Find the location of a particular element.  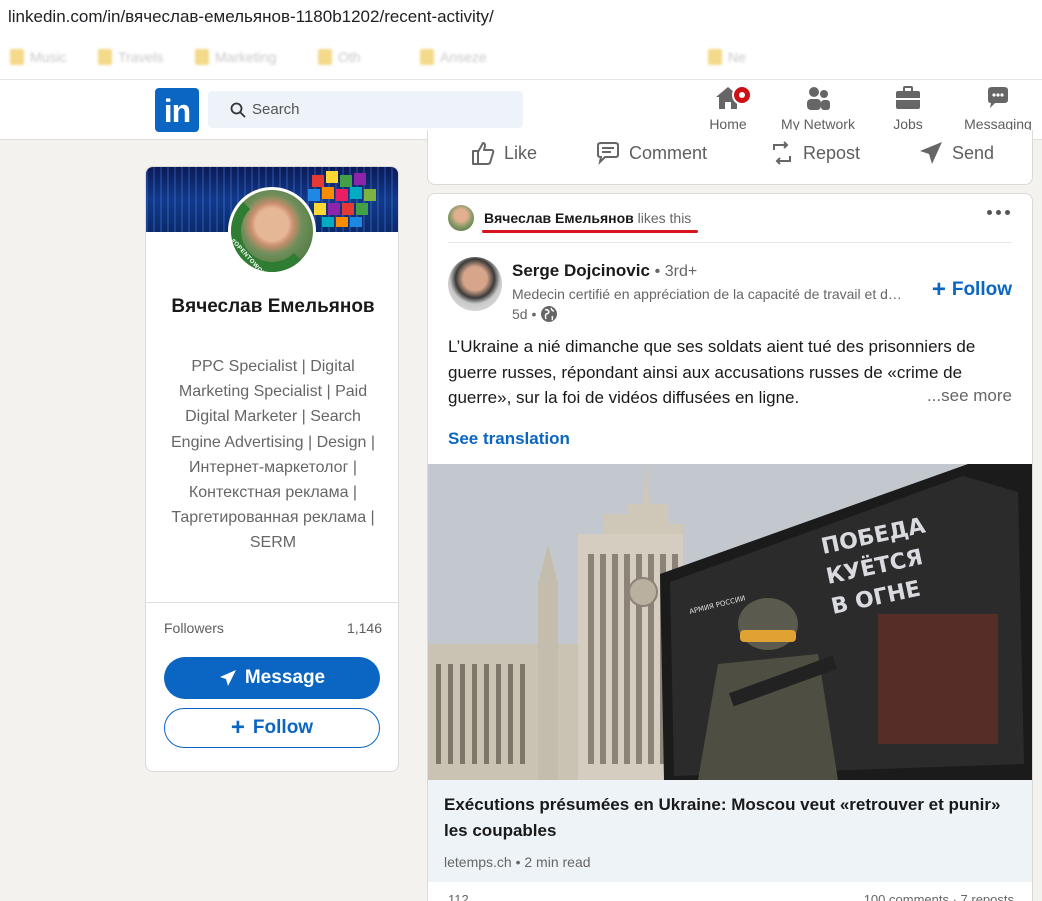

bookmark-item: Music is located at coordinates (38, 57).